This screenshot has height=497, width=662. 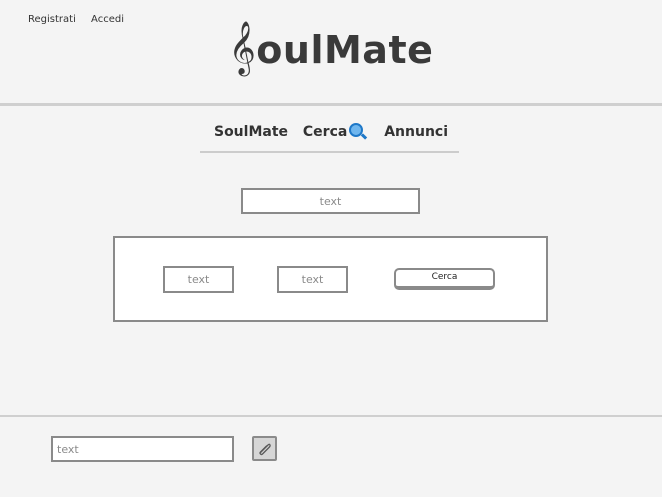 I want to click on nav-item-cerca-label: Cerca, so click(x=325, y=132).